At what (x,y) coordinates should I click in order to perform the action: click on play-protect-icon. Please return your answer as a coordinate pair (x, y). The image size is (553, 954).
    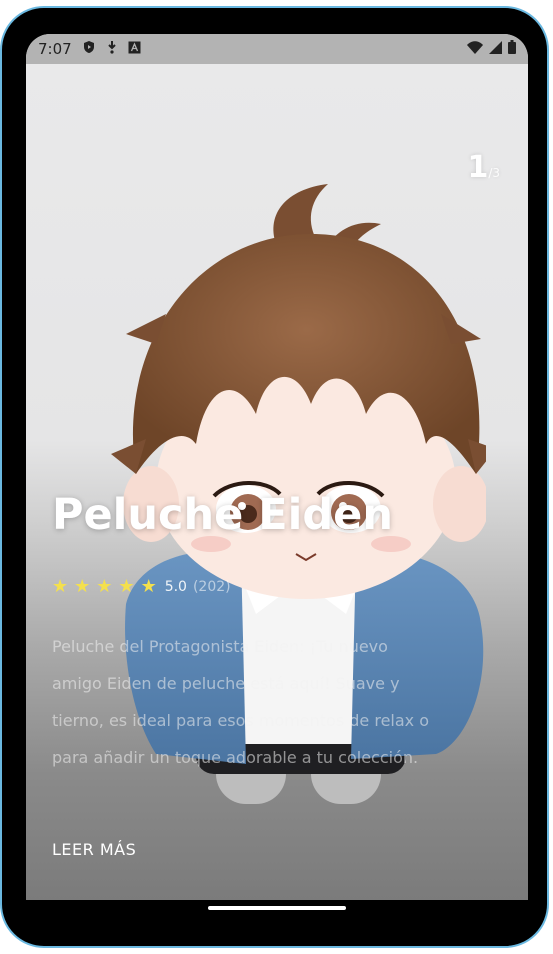
    Looking at the image, I should click on (89, 49).